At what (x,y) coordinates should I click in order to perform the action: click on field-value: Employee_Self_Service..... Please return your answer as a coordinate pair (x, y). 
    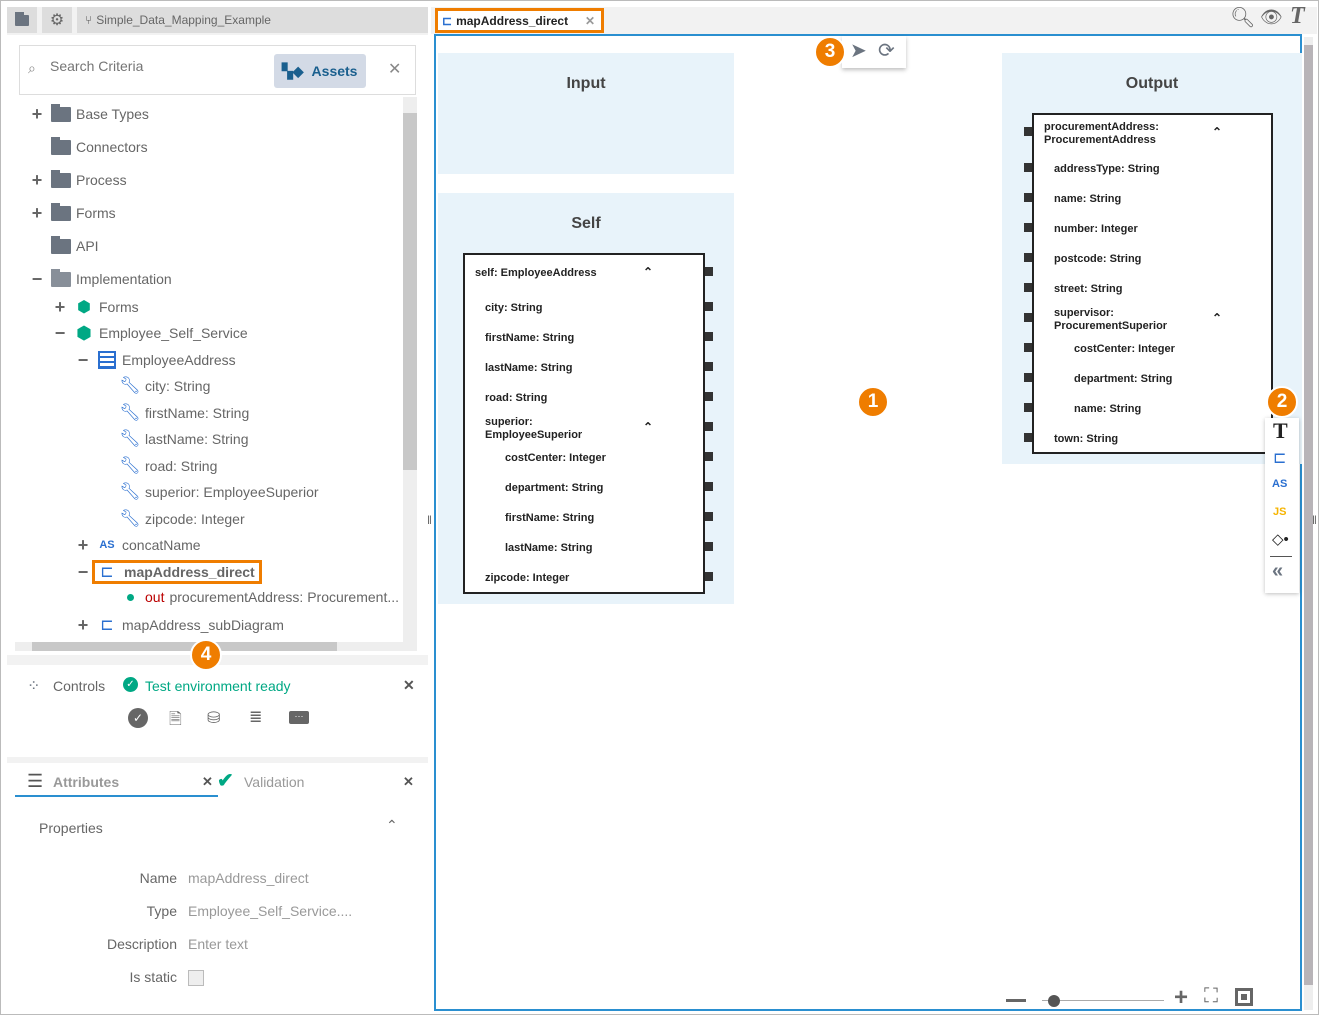
    Looking at the image, I should click on (270, 911).